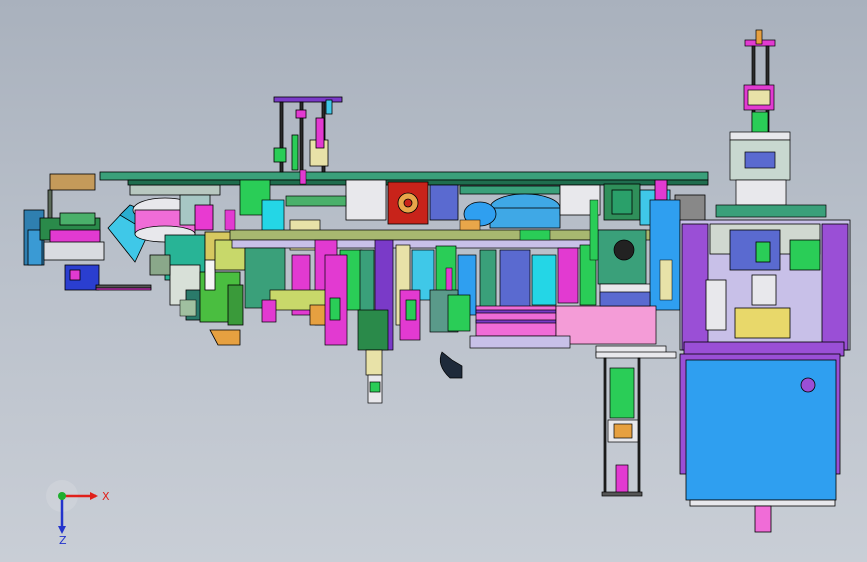 The image size is (867, 562). Describe the element at coordinates (765, 376) in the screenshot. I see `right-cabinet` at that location.